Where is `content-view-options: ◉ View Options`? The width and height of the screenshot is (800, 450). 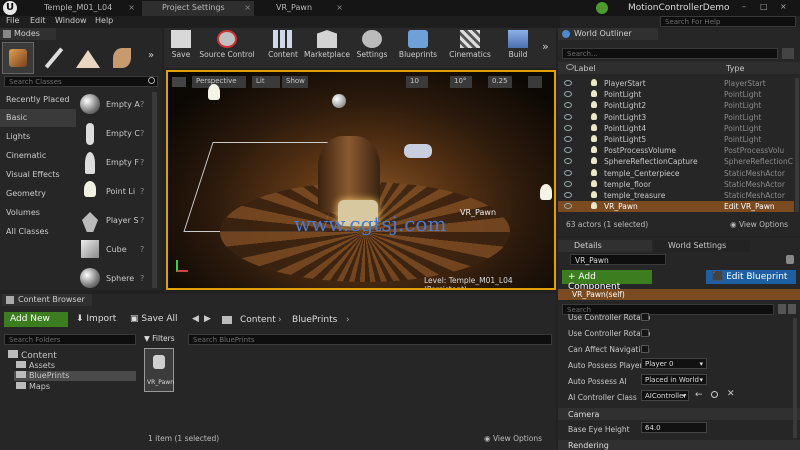 content-view-options: ◉ View Options is located at coordinates (513, 438).